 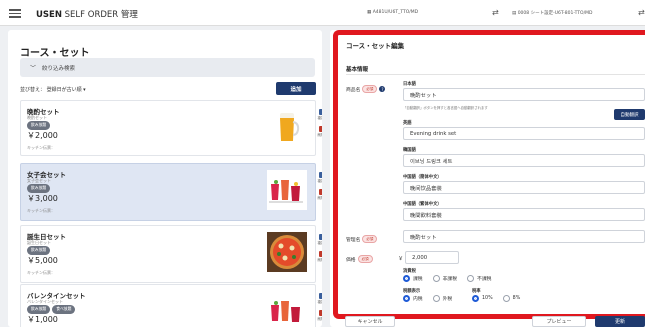 I want to click on device-selector: ▦ A481U/U6T_TTO/MD, so click(x=392, y=12).